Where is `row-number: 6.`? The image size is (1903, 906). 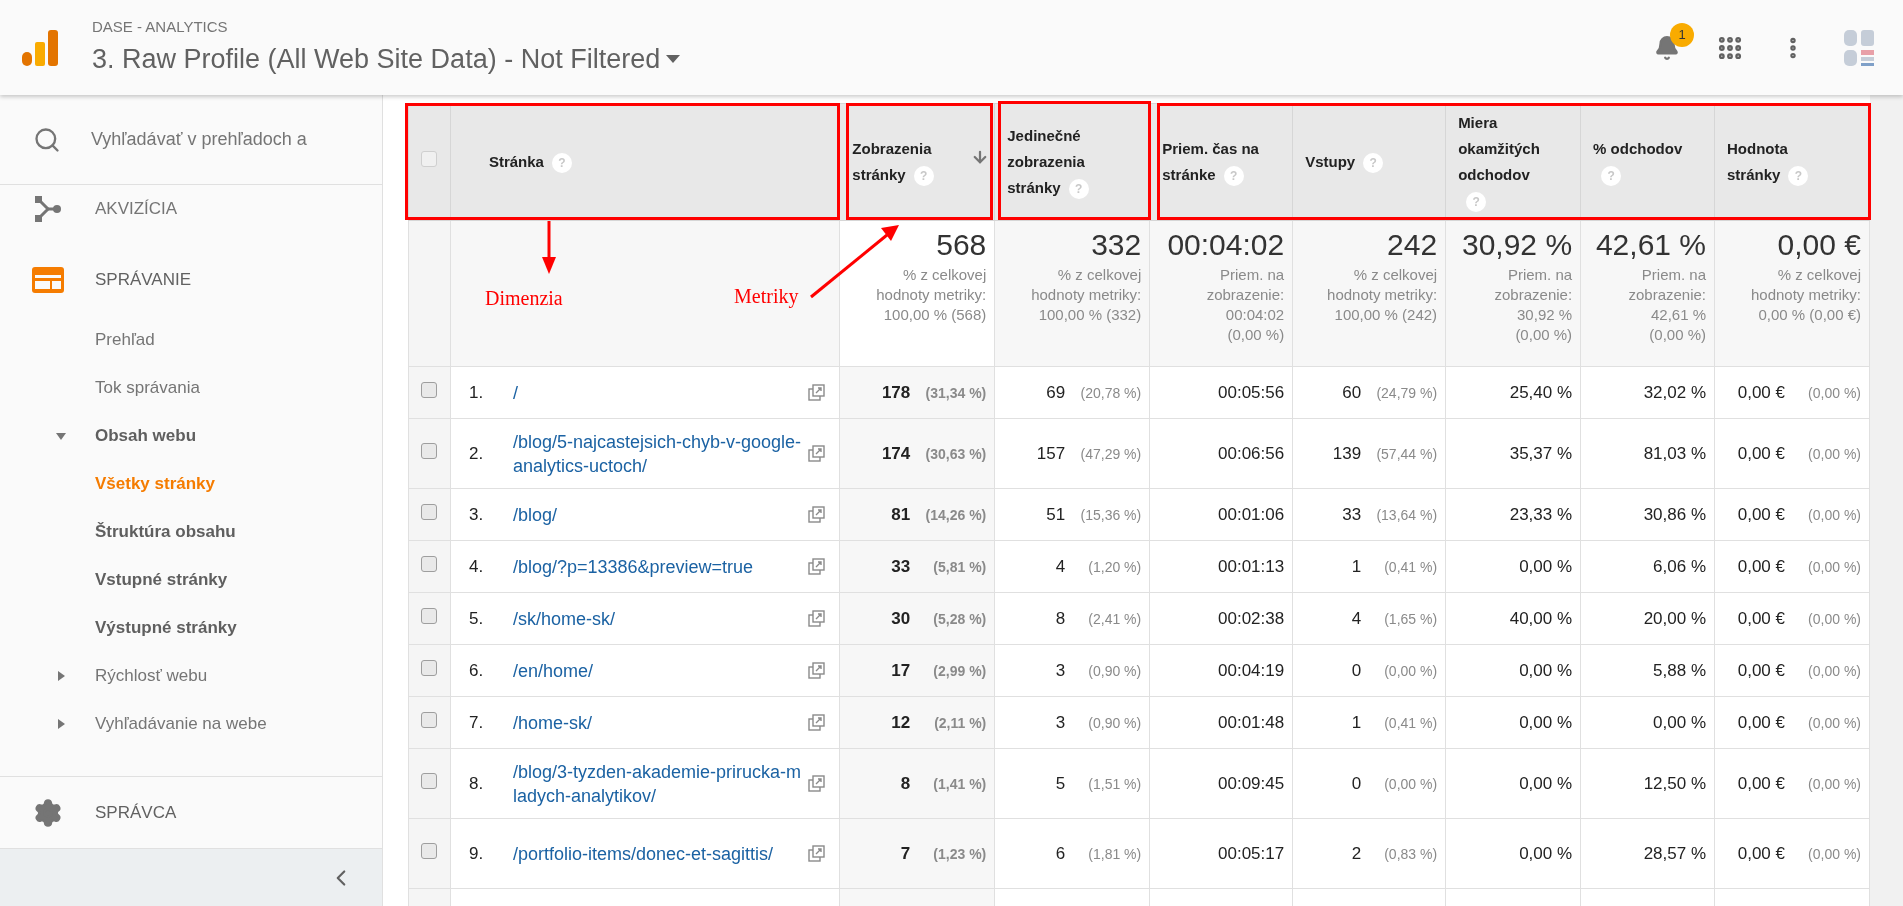 row-number: 6. is located at coordinates (476, 670).